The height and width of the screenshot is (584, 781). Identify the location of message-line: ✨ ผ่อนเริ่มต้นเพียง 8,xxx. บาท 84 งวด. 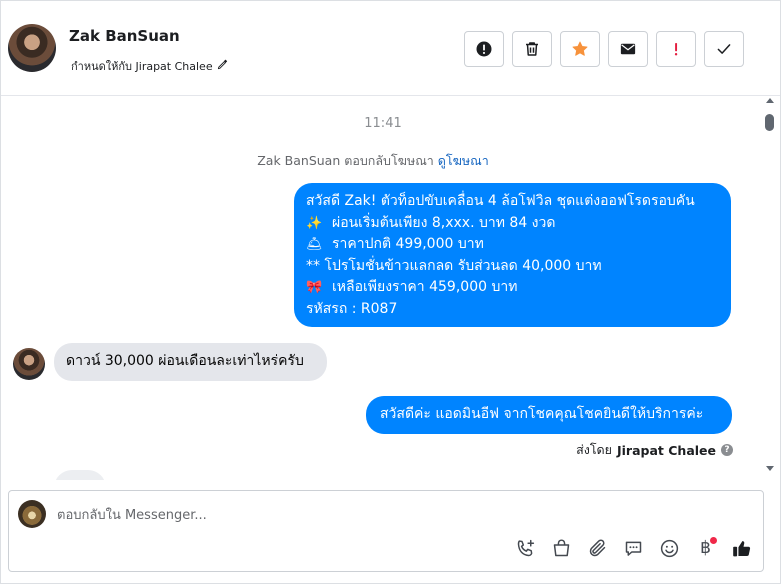
(512, 224).